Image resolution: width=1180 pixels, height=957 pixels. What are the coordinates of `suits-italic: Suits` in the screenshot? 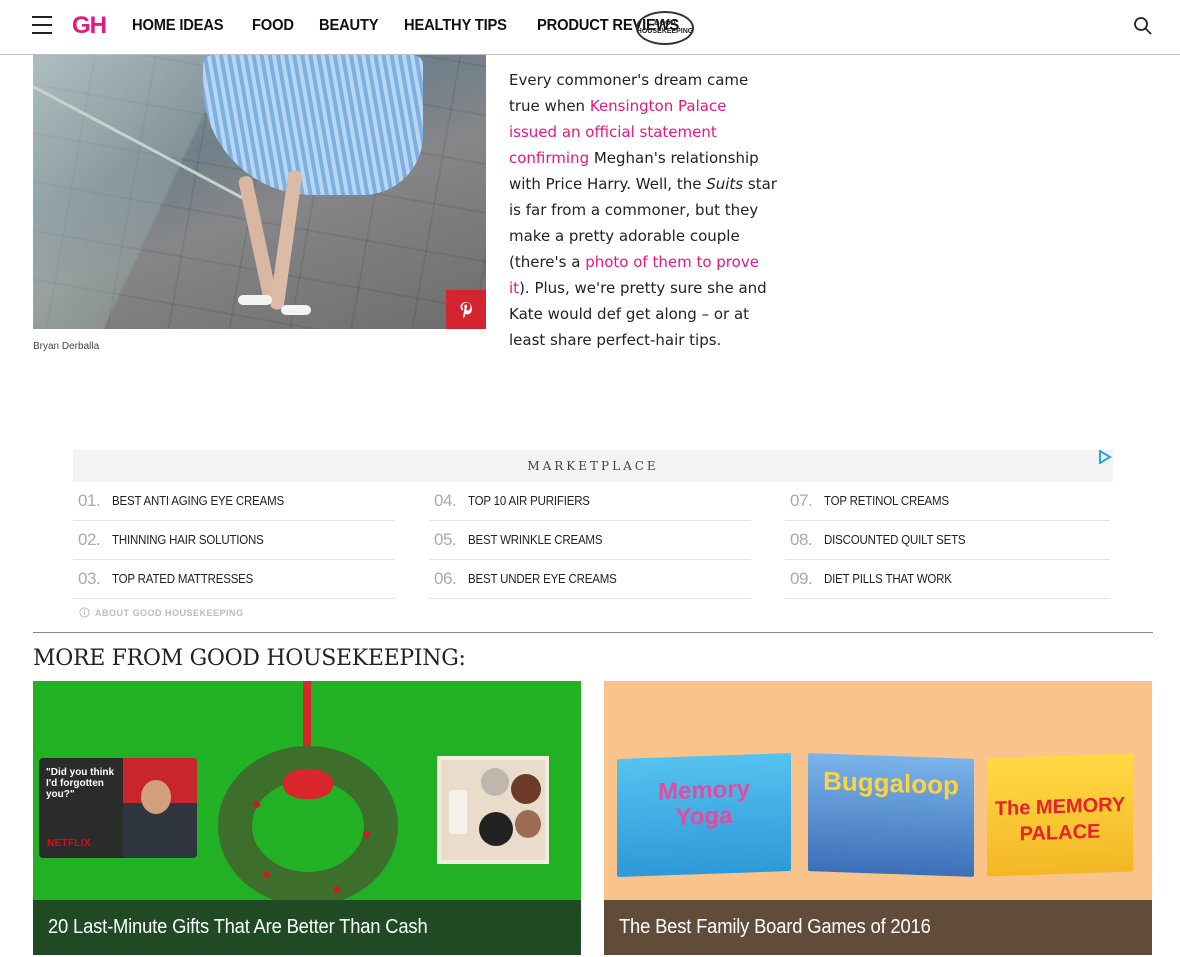 It's located at (725, 184).